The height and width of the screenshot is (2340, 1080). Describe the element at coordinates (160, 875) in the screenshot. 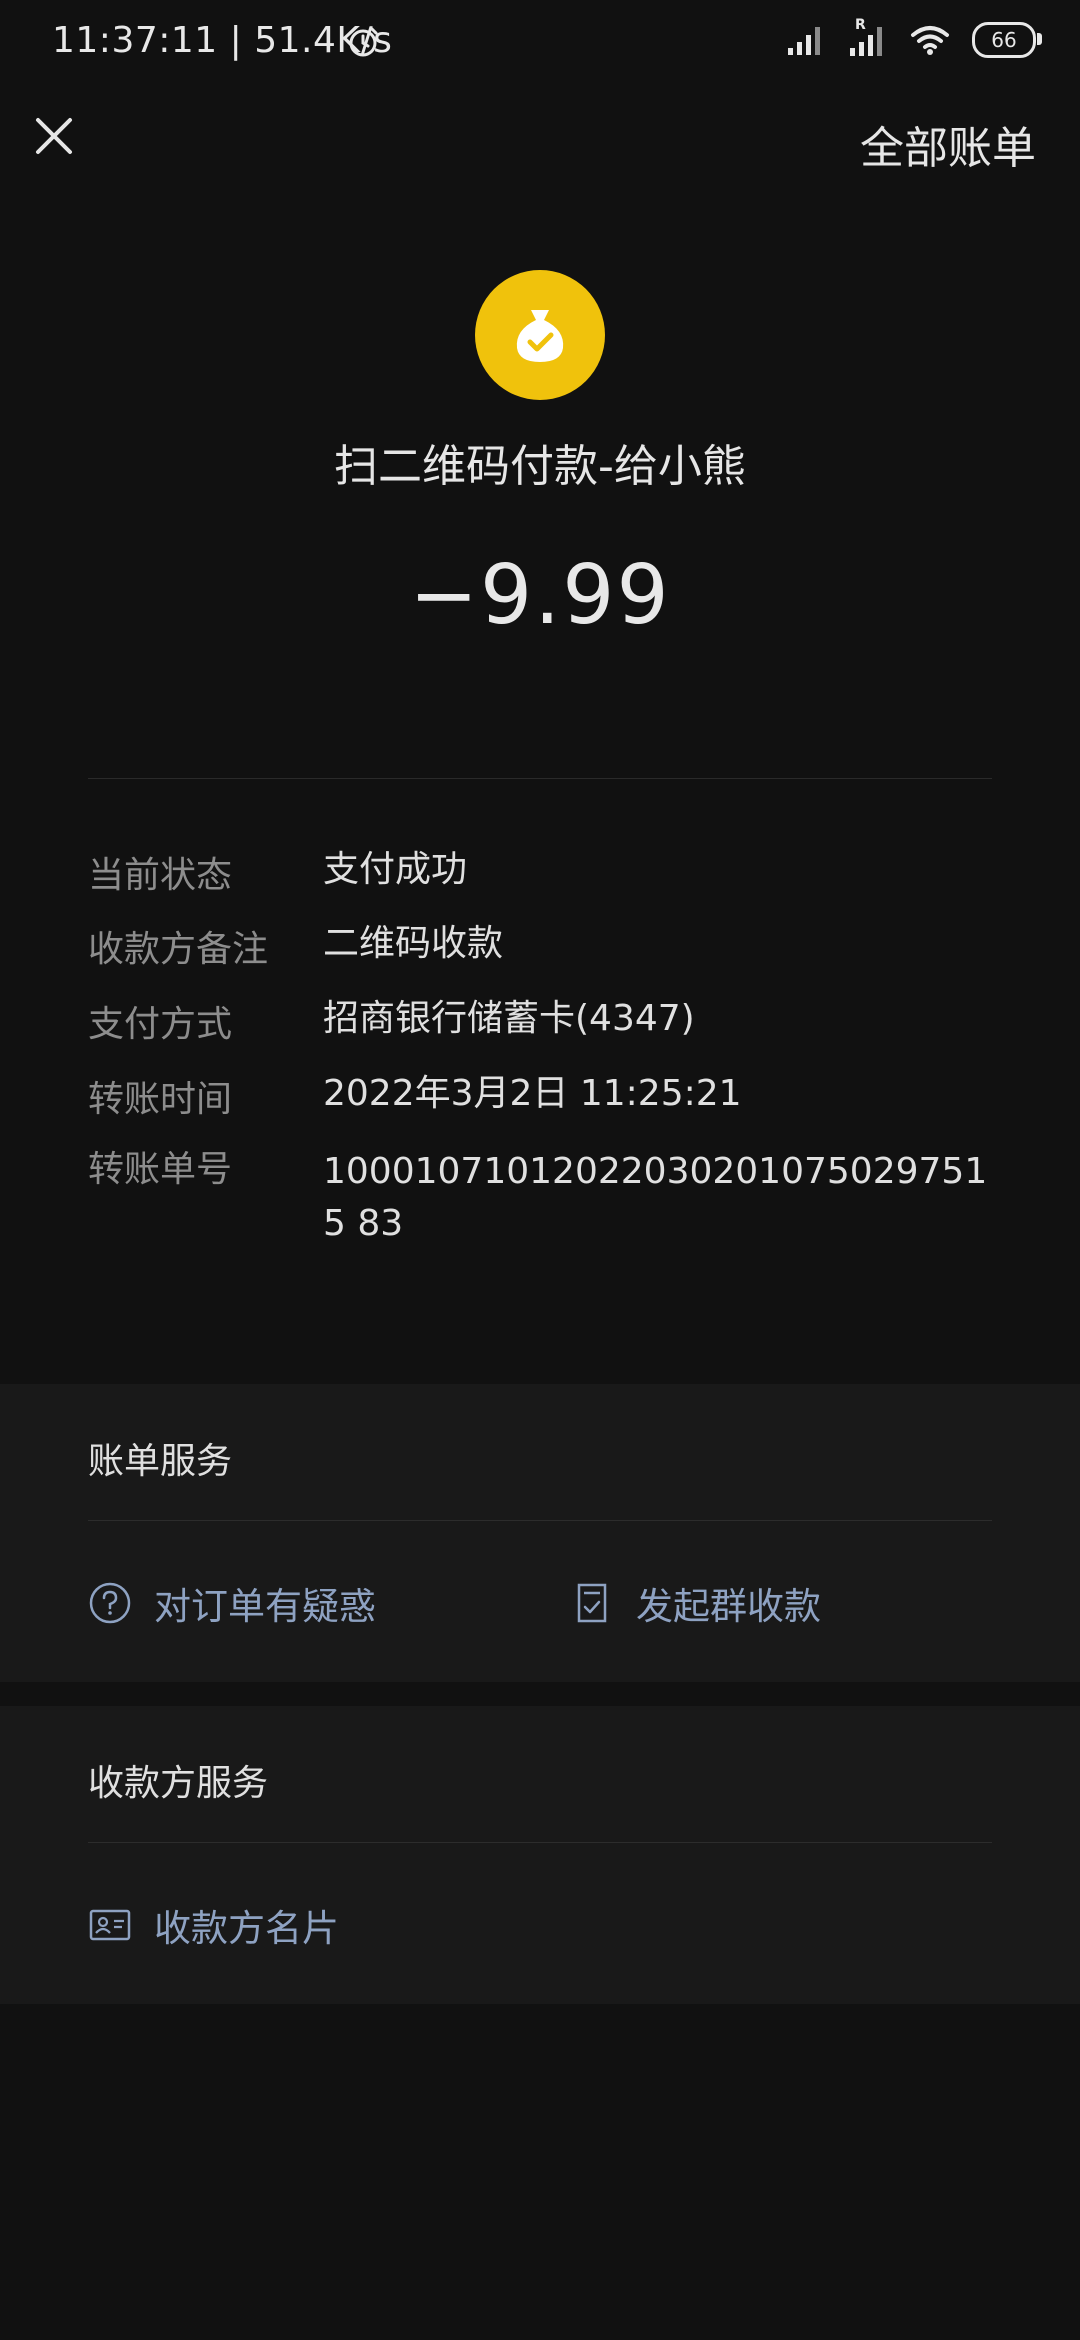

I see `detail-label: 当前状态` at that location.